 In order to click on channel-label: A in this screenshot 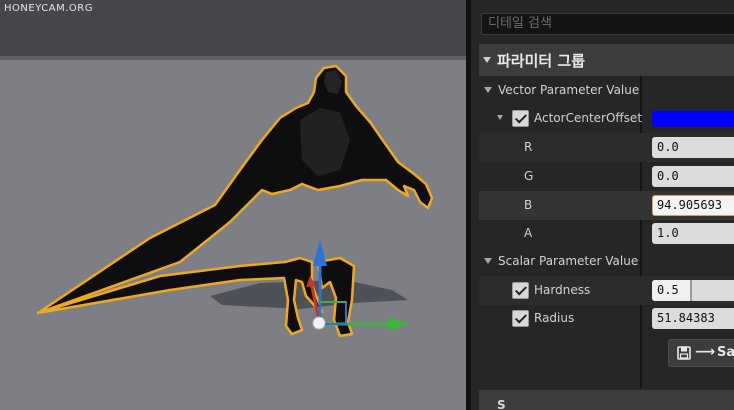, I will do `click(528, 233)`.